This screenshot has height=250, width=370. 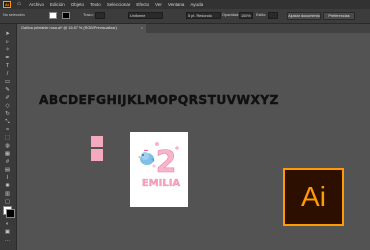 I want to click on stroke-swatch, so click(x=10, y=213).